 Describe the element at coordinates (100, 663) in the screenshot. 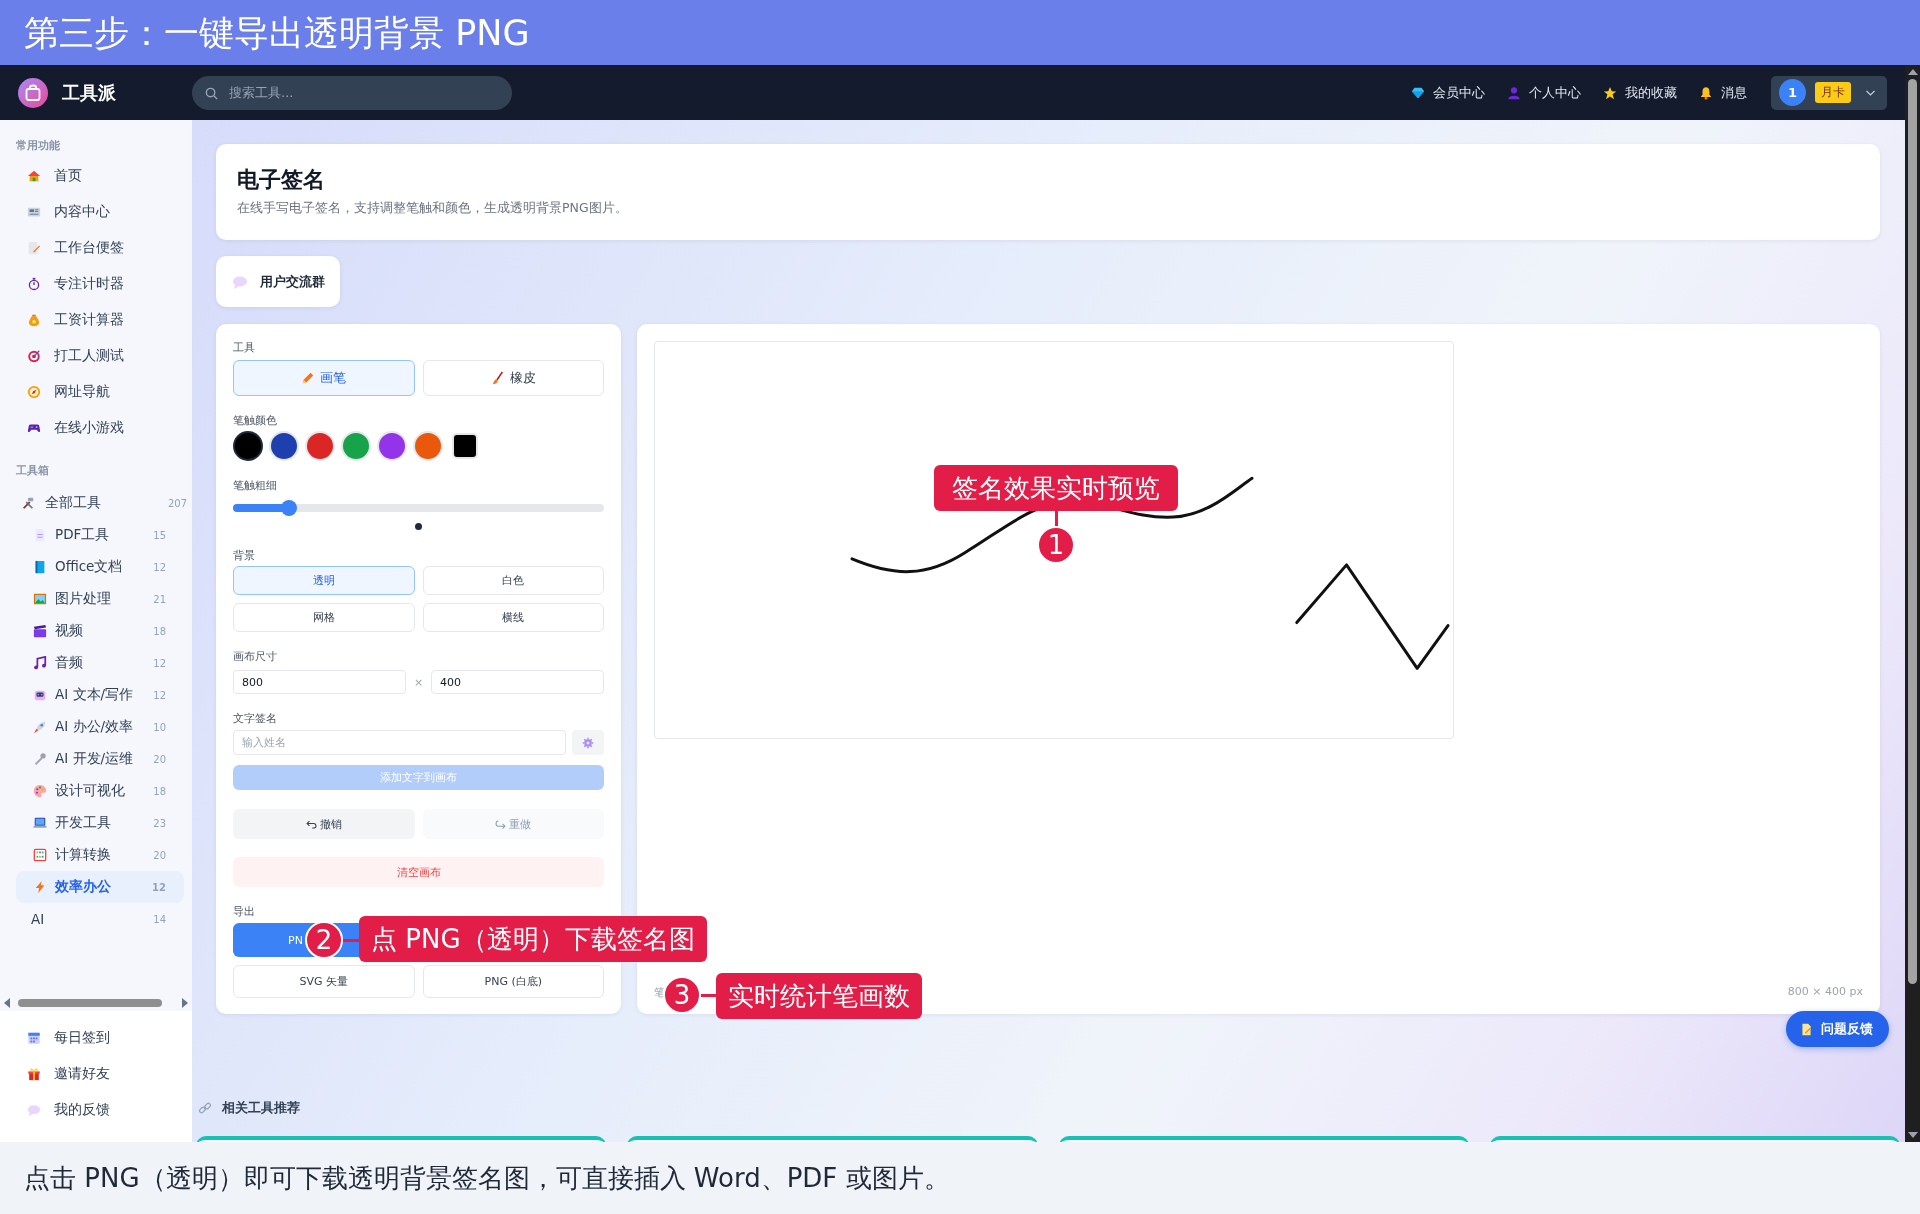

I see `sidebar-item: 音频 12` at that location.